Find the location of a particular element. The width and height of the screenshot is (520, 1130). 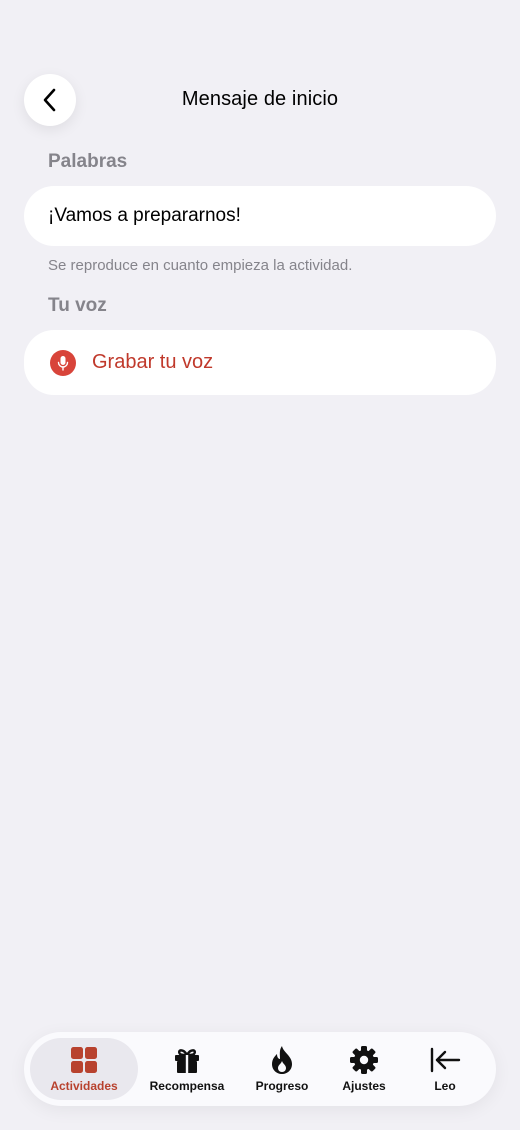

words-value: ¡Vamos a prepararnos! is located at coordinates (144, 215).